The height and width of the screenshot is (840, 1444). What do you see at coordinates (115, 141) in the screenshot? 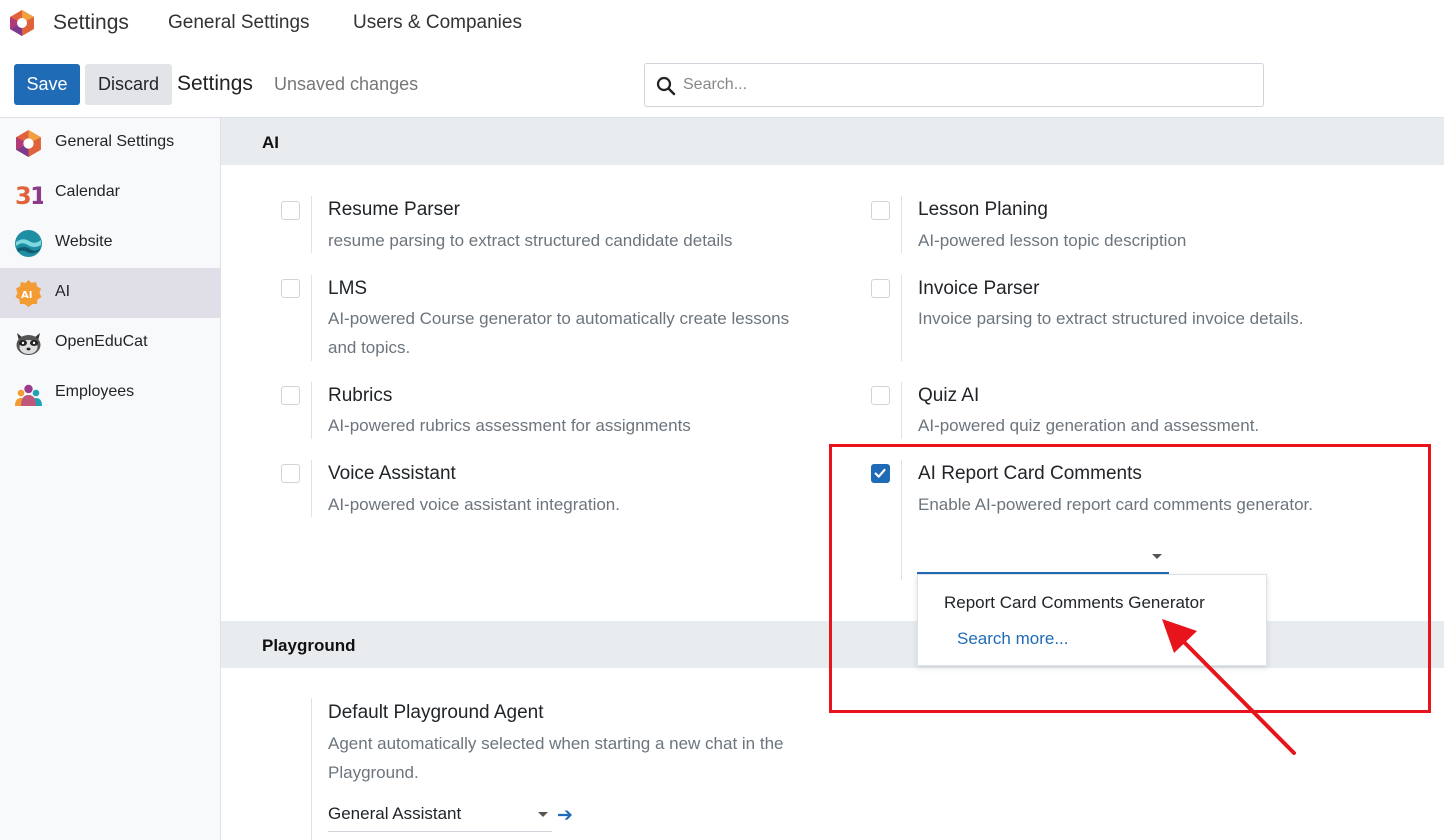
I see `sidebar-item-label: General Settings` at bounding box center [115, 141].